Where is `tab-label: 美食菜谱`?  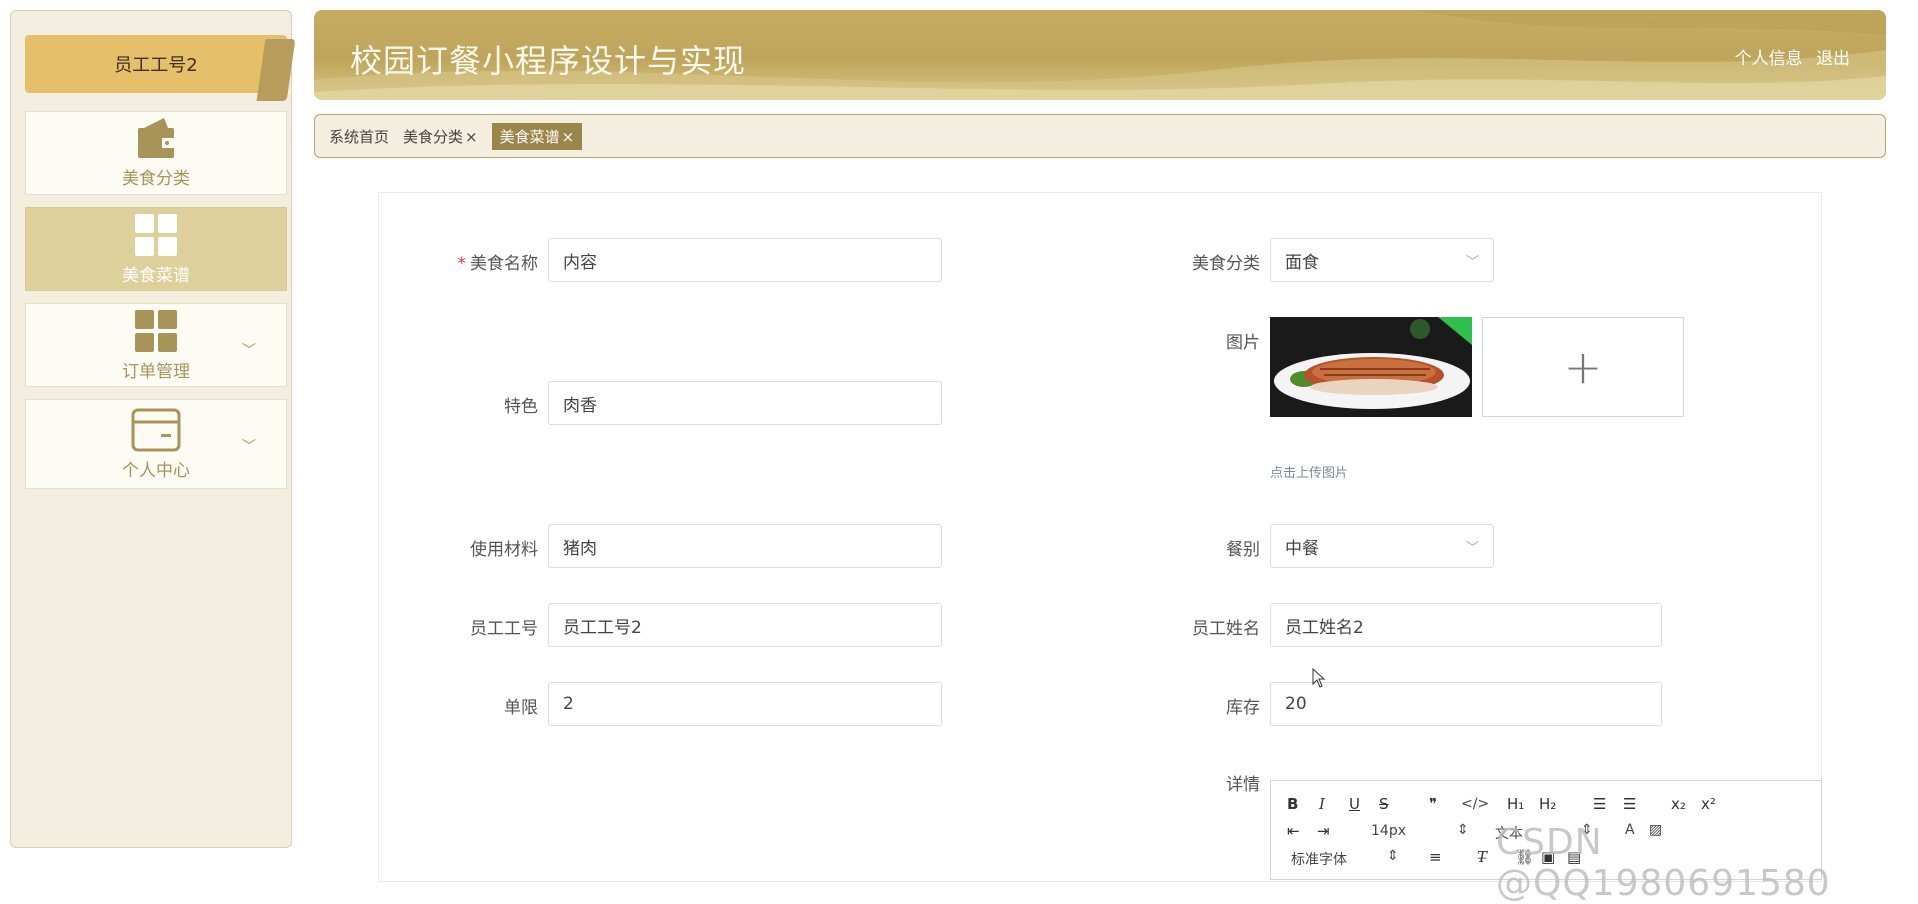 tab-label: 美食菜谱 is located at coordinates (529, 136).